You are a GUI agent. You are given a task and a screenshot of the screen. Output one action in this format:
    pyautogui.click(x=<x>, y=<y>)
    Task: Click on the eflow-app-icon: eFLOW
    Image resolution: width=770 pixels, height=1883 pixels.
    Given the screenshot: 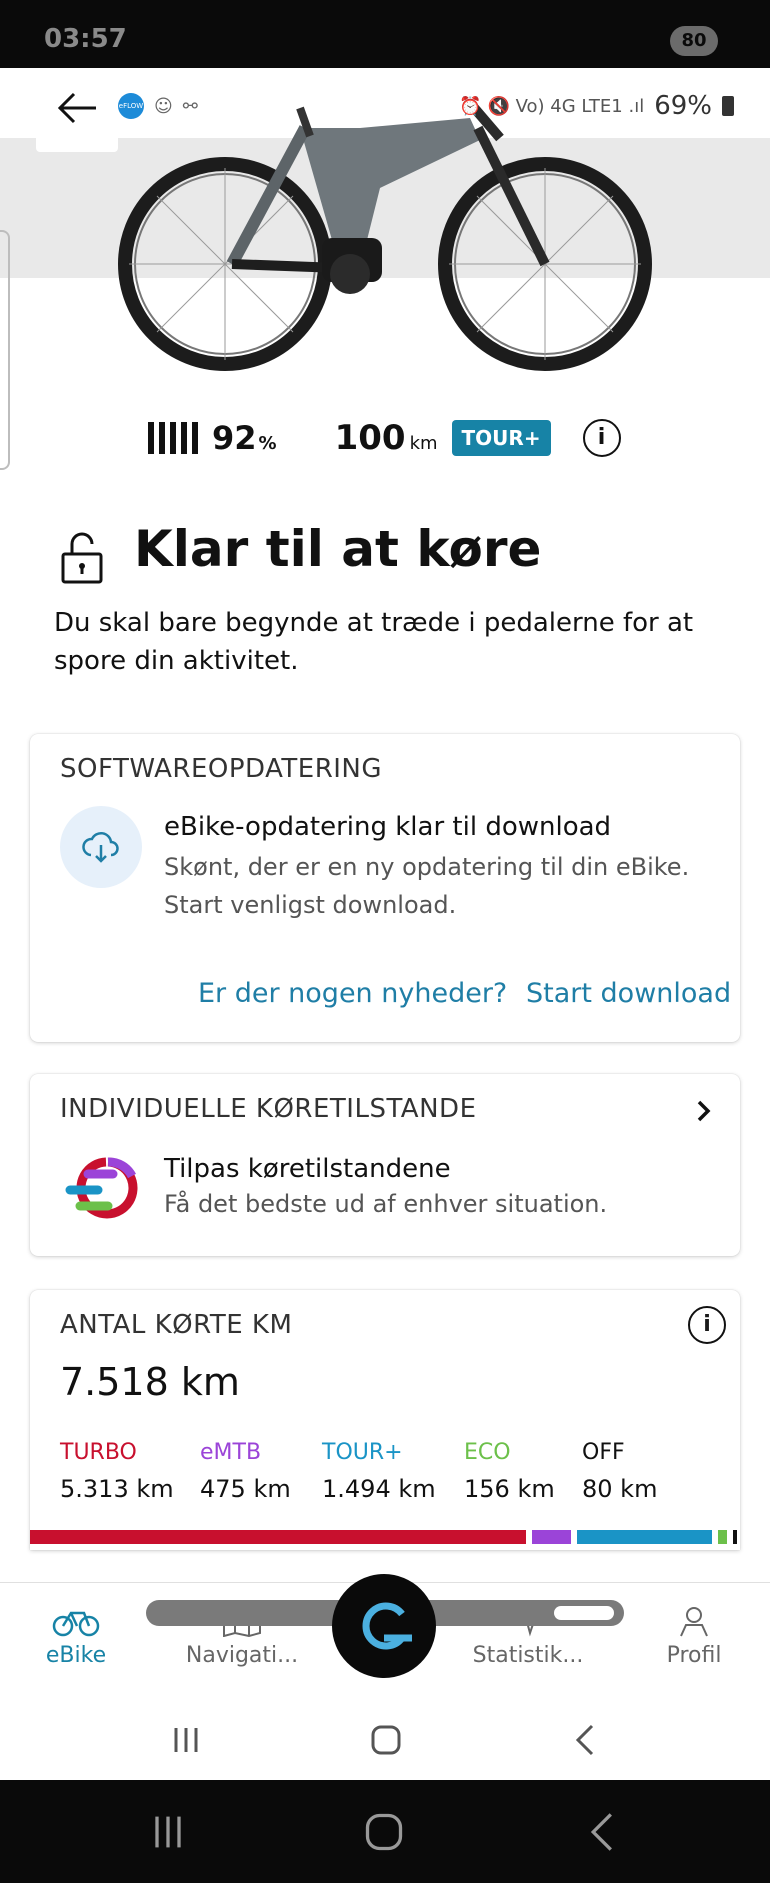 What is the action you would take?
    pyautogui.click(x=131, y=106)
    